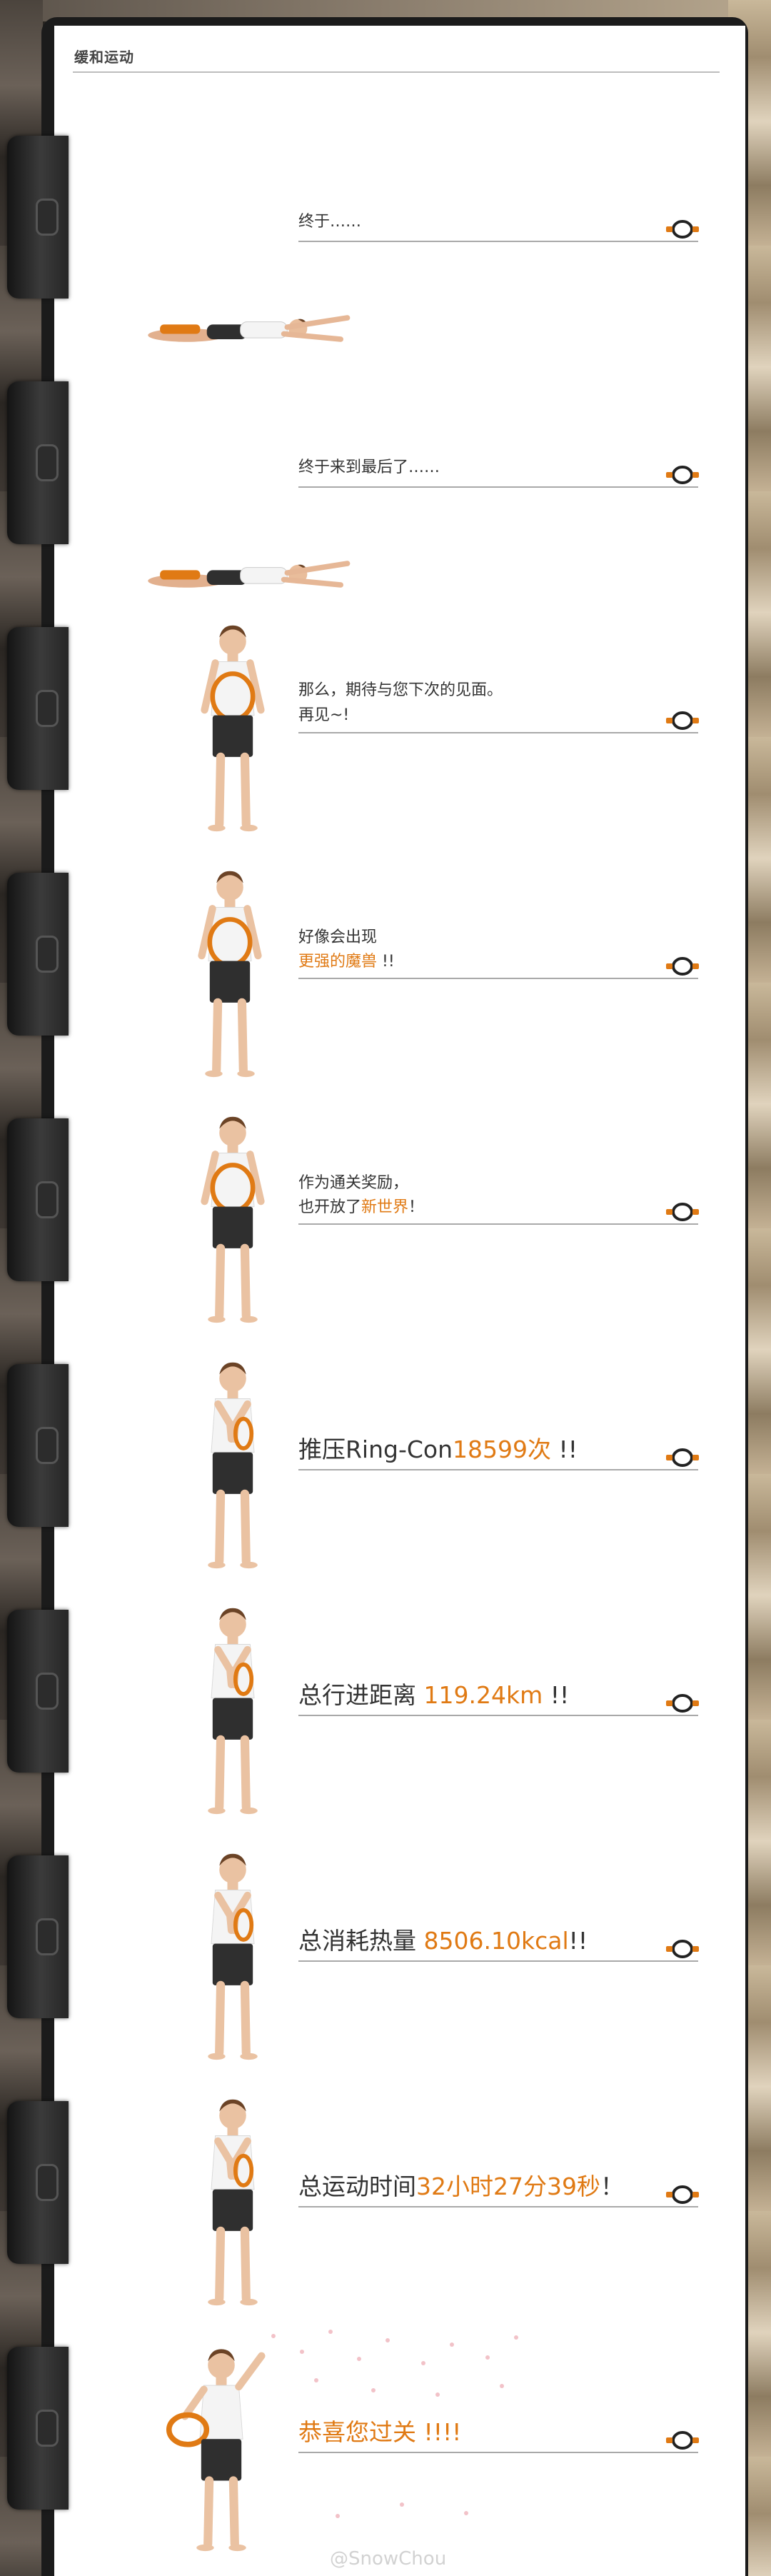 This screenshot has height=2576, width=771. I want to click on congrats-panel: 恭喜您过关 !!!!, so click(399, 2334).